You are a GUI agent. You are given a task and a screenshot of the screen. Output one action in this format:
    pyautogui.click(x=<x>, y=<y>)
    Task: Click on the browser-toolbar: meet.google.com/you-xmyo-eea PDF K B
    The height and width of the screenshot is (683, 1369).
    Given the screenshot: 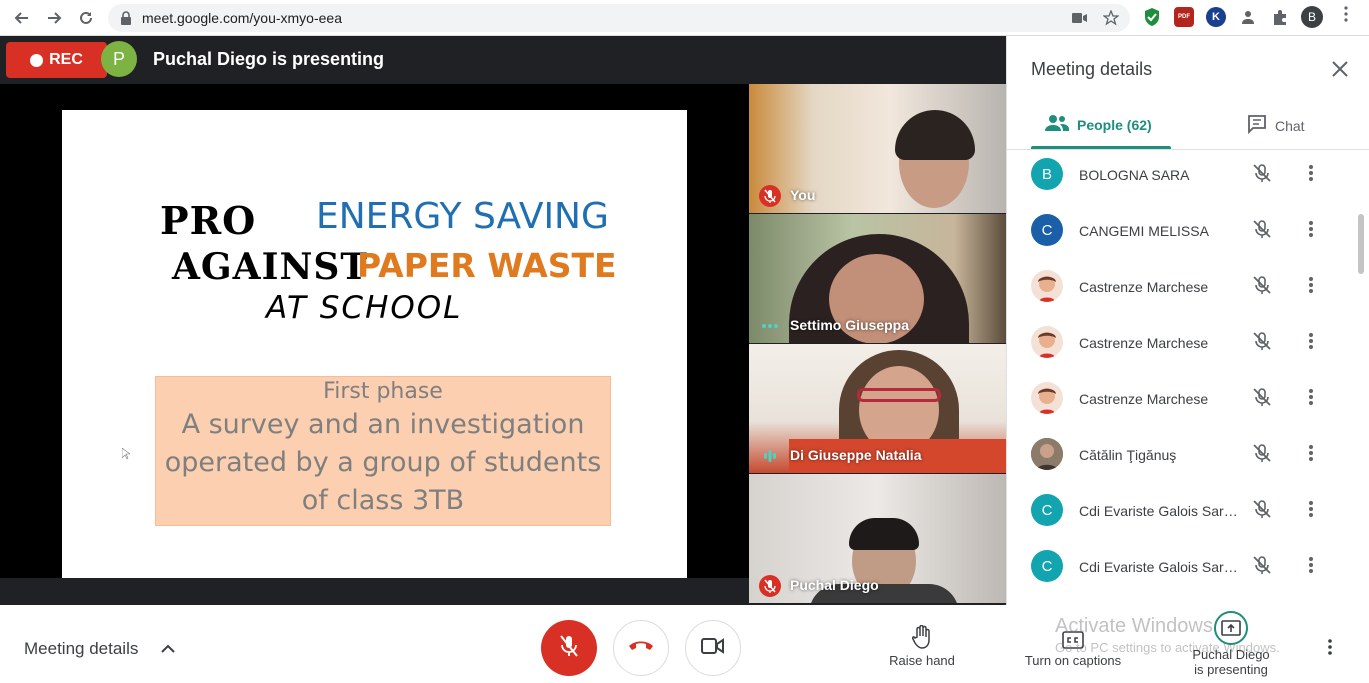 What is the action you would take?
    pyautogui.click(x=684, y=18)
    